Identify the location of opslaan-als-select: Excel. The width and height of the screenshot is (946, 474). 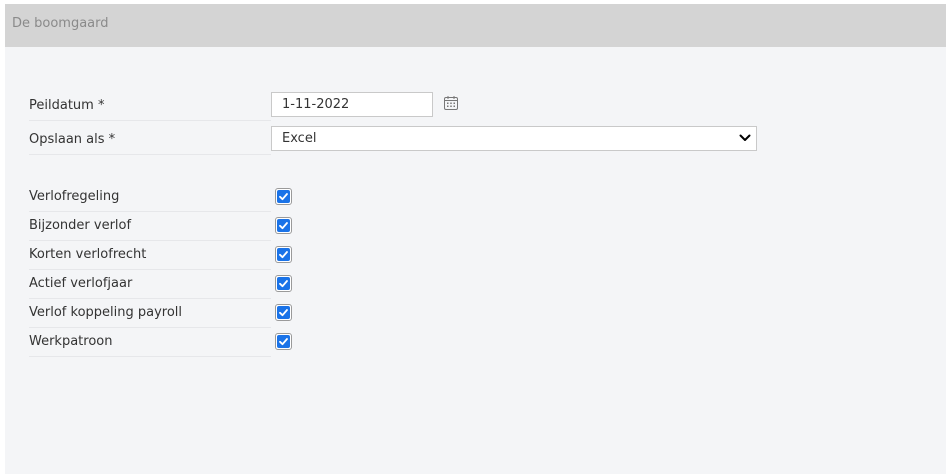
(514, 138).